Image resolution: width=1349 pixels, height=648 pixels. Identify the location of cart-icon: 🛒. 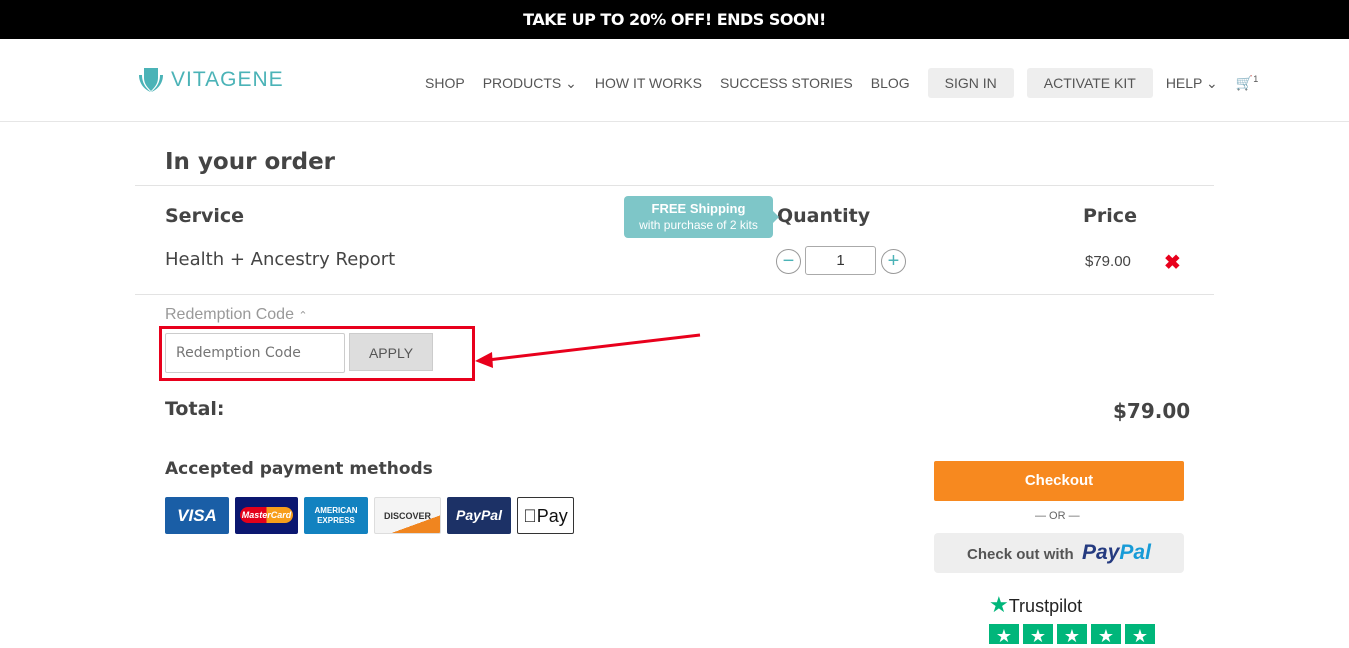
(1244, 82).